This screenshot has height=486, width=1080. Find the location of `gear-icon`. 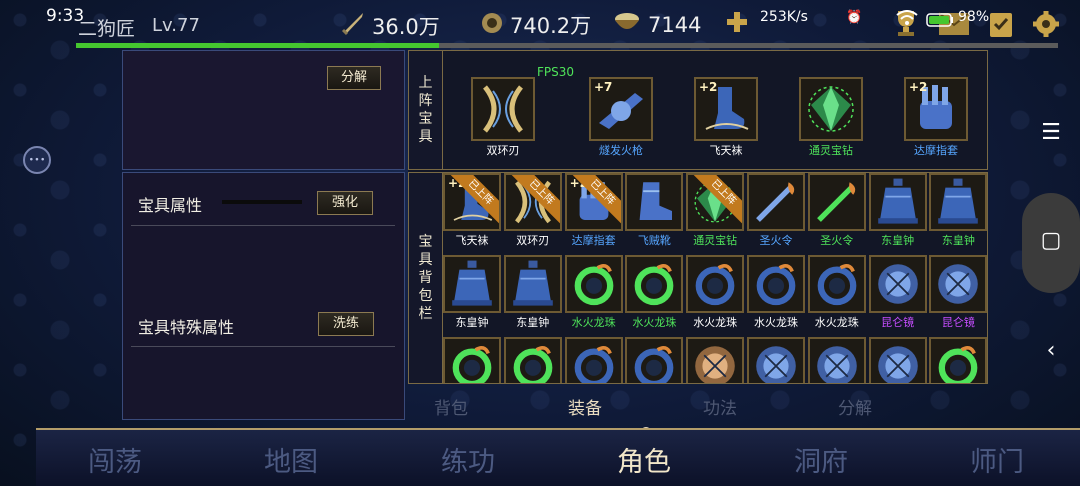

gear-icon is located at coordinates (1046, 26).